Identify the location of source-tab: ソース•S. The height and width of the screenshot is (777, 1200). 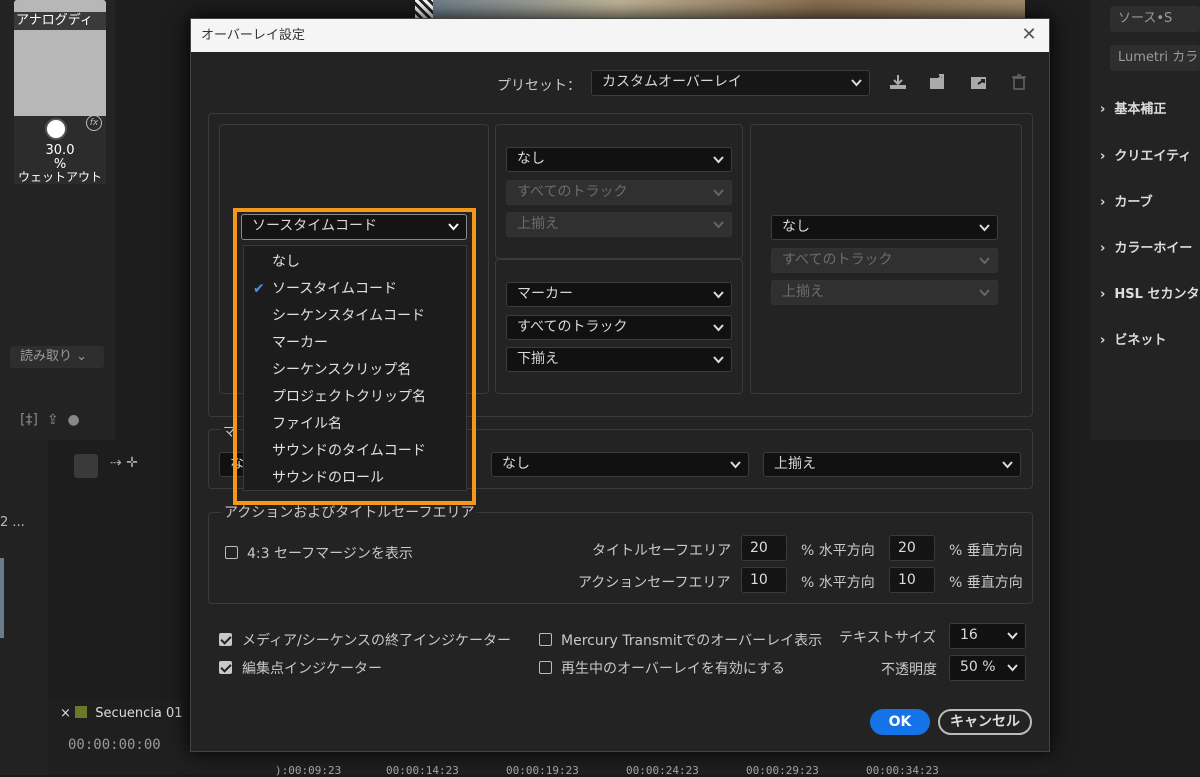
(1155, 19).